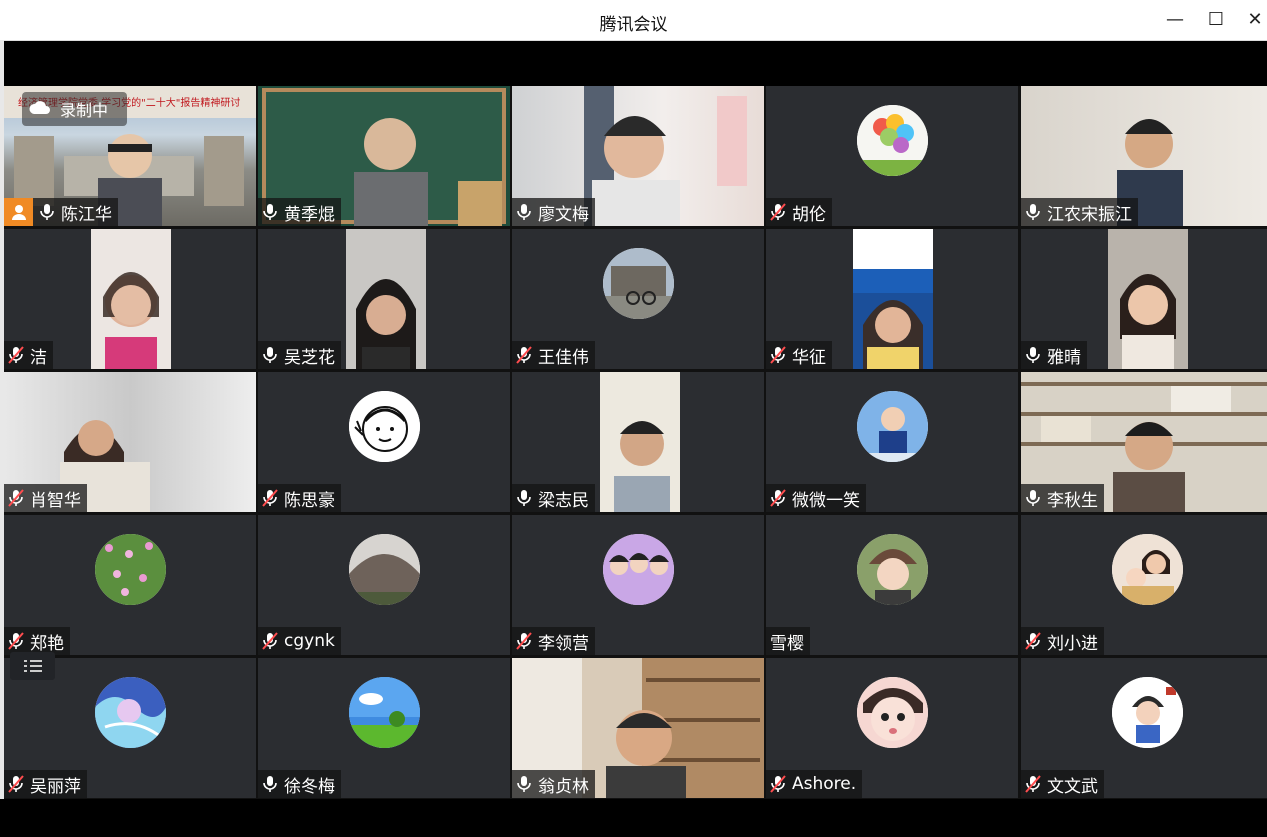 The width and height of the screenshot is (1267, 837). What do you see at coordinates (809, 357) in the screenshot?
I see `participant-name: 华征` at bounding box center [809, 357].